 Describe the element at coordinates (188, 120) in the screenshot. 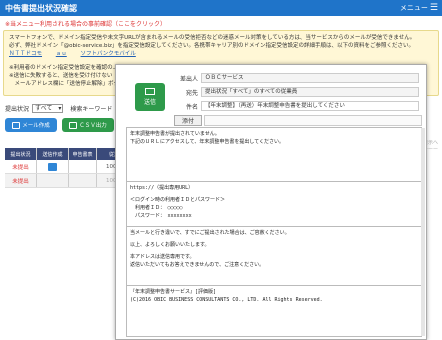

I see `attach-button: 添付` at that location.